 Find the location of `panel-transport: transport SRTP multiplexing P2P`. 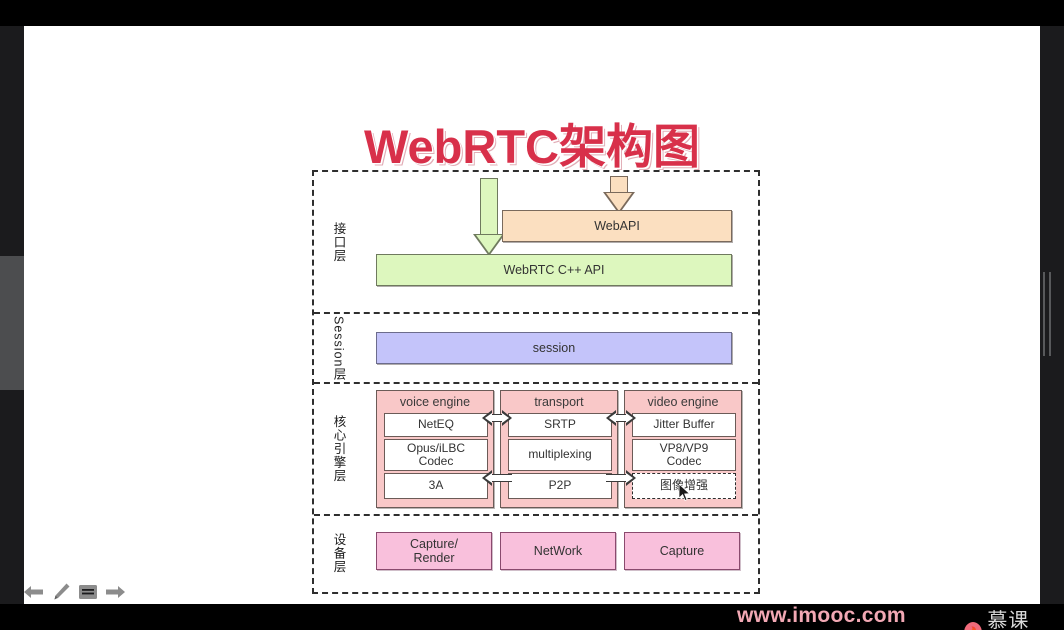

panel-transport: transport SRTP multiplexing P2P is located at coordinates (559, 449).